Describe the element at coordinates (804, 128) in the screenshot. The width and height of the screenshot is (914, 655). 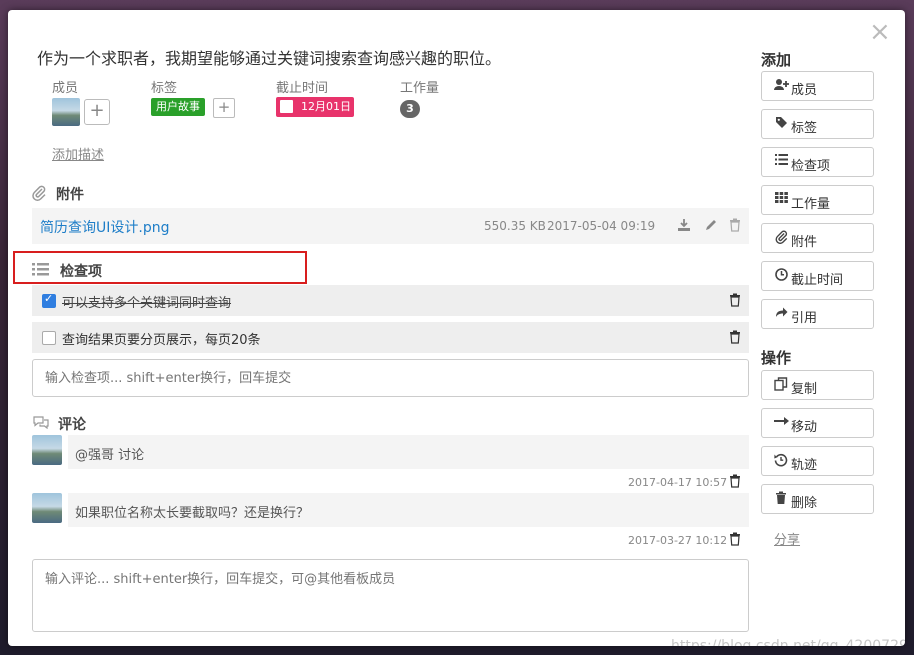
I see `button-label: 标签` at that location.